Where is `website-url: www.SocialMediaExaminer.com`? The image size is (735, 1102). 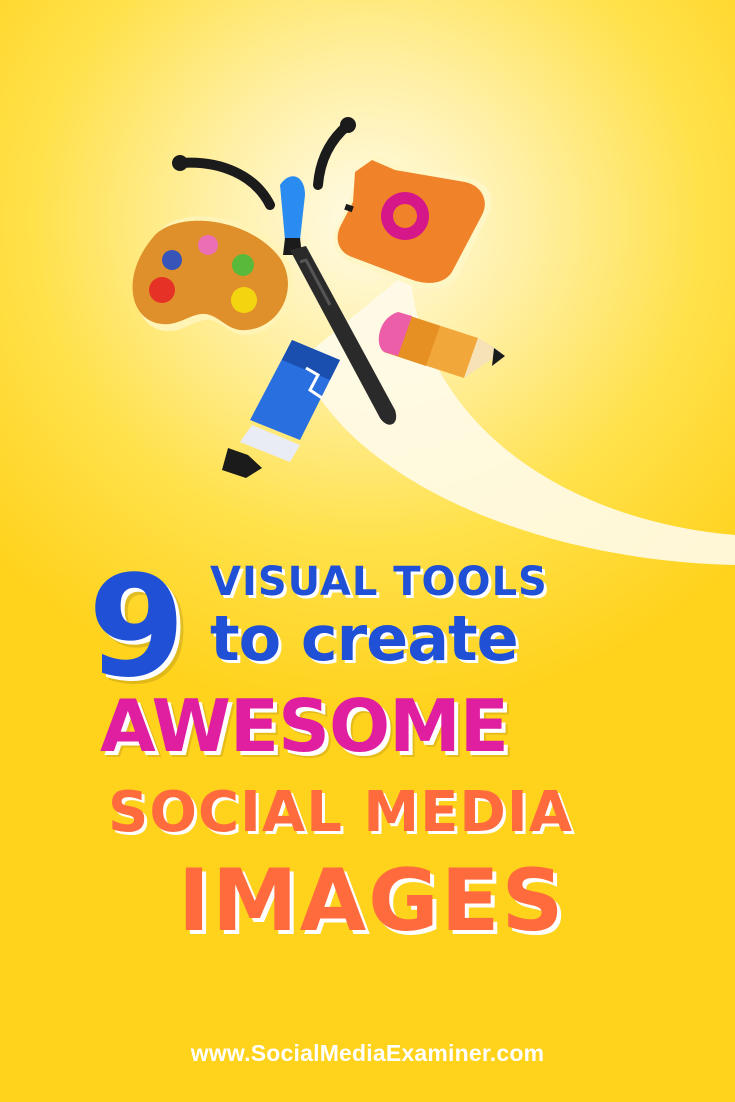
website-url: www.SocialMediaExaminer.com is located at coordinates (367, 1053).